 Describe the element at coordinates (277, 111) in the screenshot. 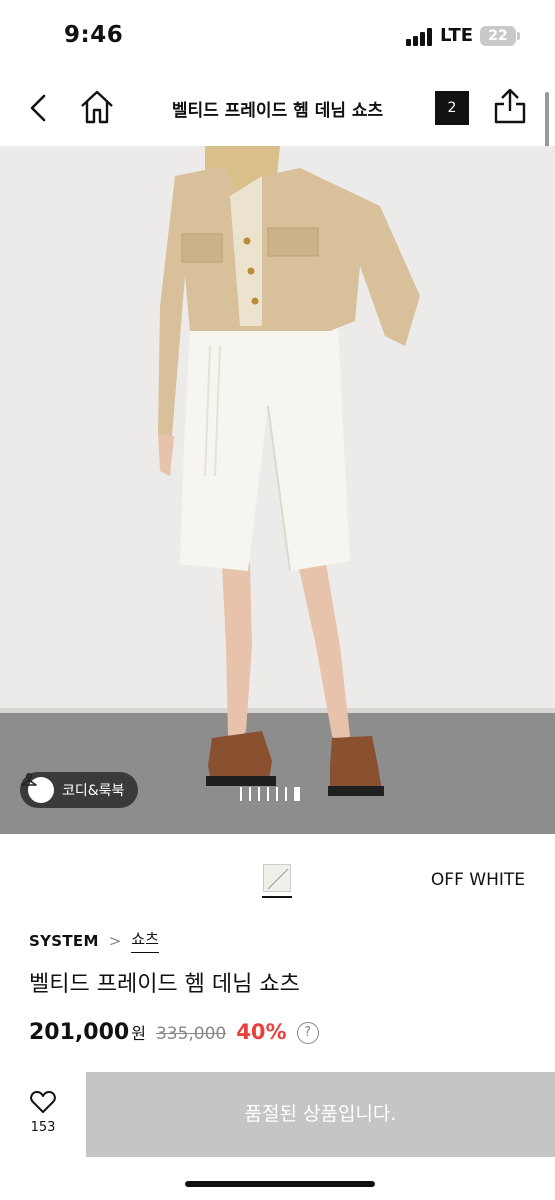

I see `page-title: 벨티드 프레이드 헴 데님 쇼츠` at that location.